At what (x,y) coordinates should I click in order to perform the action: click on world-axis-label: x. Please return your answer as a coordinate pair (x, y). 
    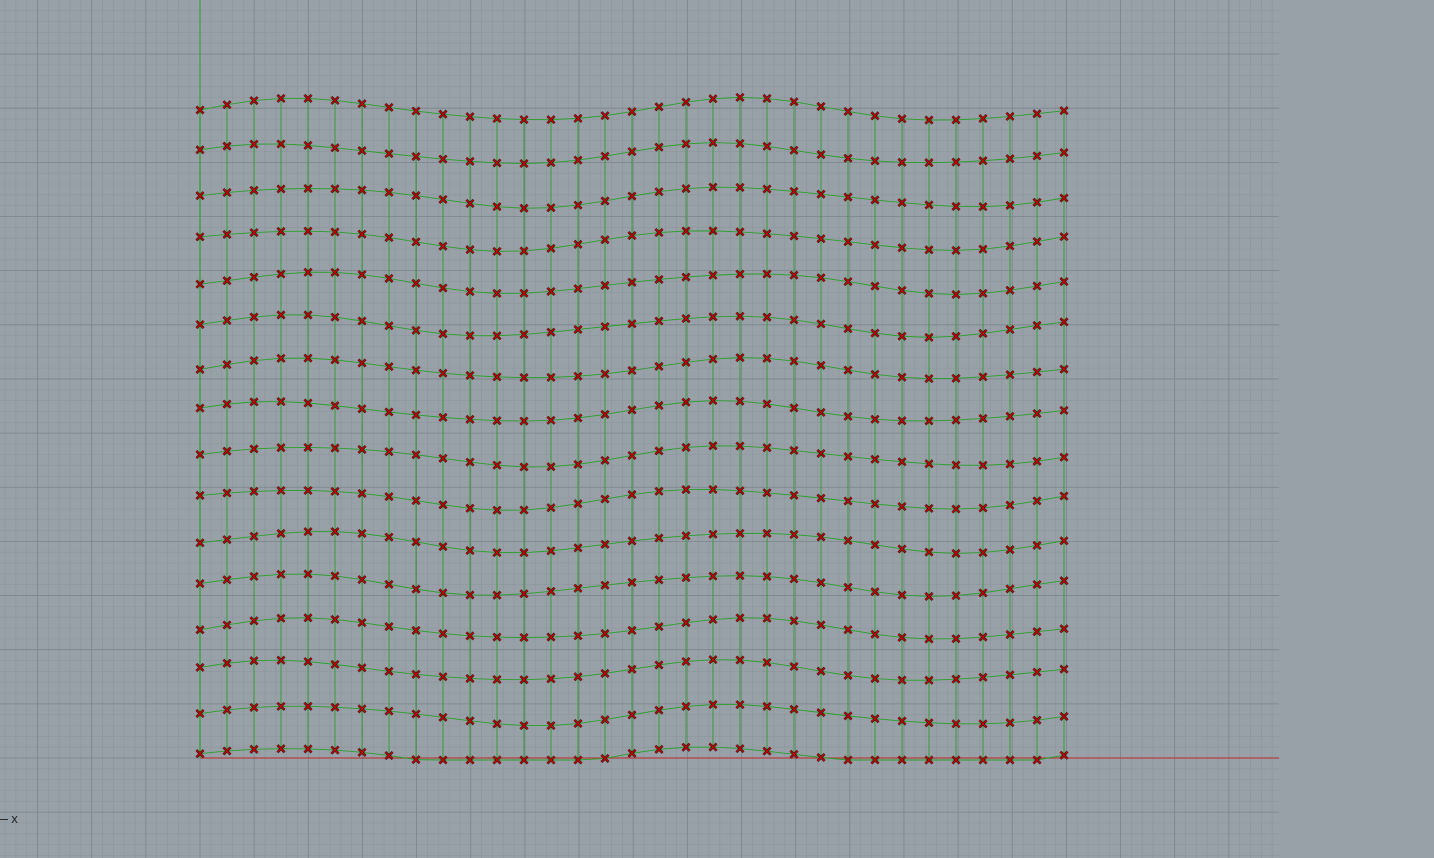
    Looking at the image, I should click on (15, 819).